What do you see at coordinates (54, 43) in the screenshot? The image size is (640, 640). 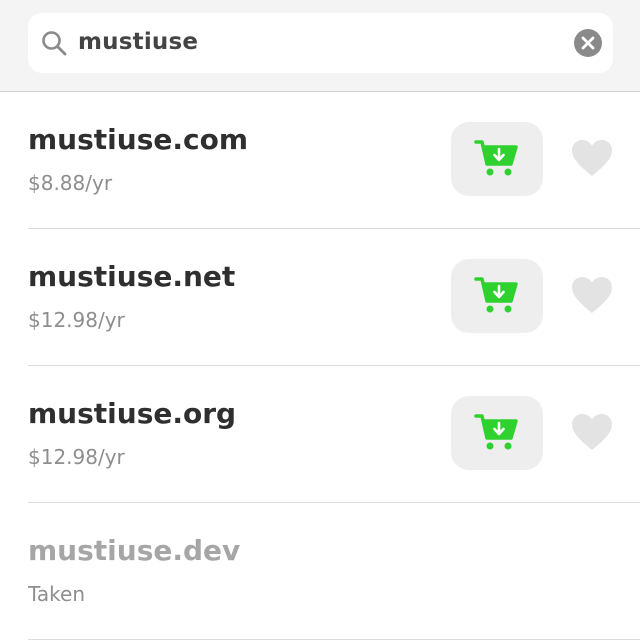 I see `search-icon` at bounding box center [54, 43].